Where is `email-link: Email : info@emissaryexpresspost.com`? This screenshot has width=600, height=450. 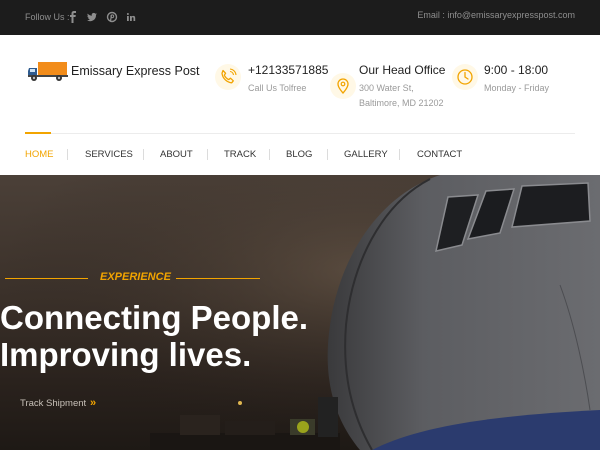 email-link: Email : info@emissaryexpresspost.com is located at coordinates (496, 15).